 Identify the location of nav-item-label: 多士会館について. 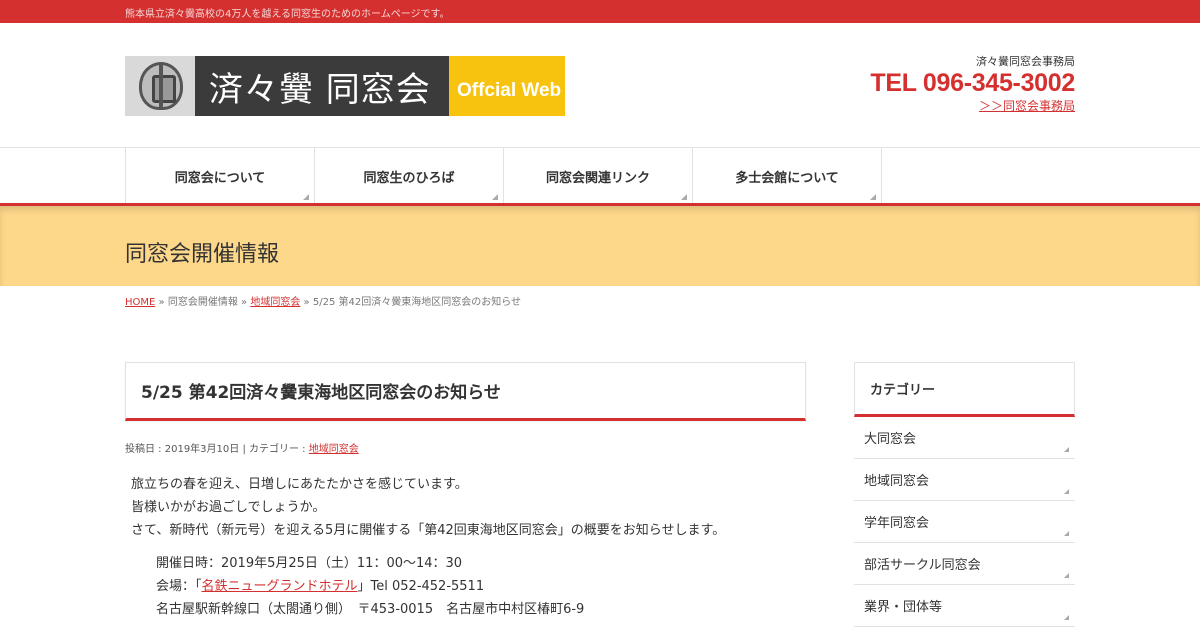
(787, 178).